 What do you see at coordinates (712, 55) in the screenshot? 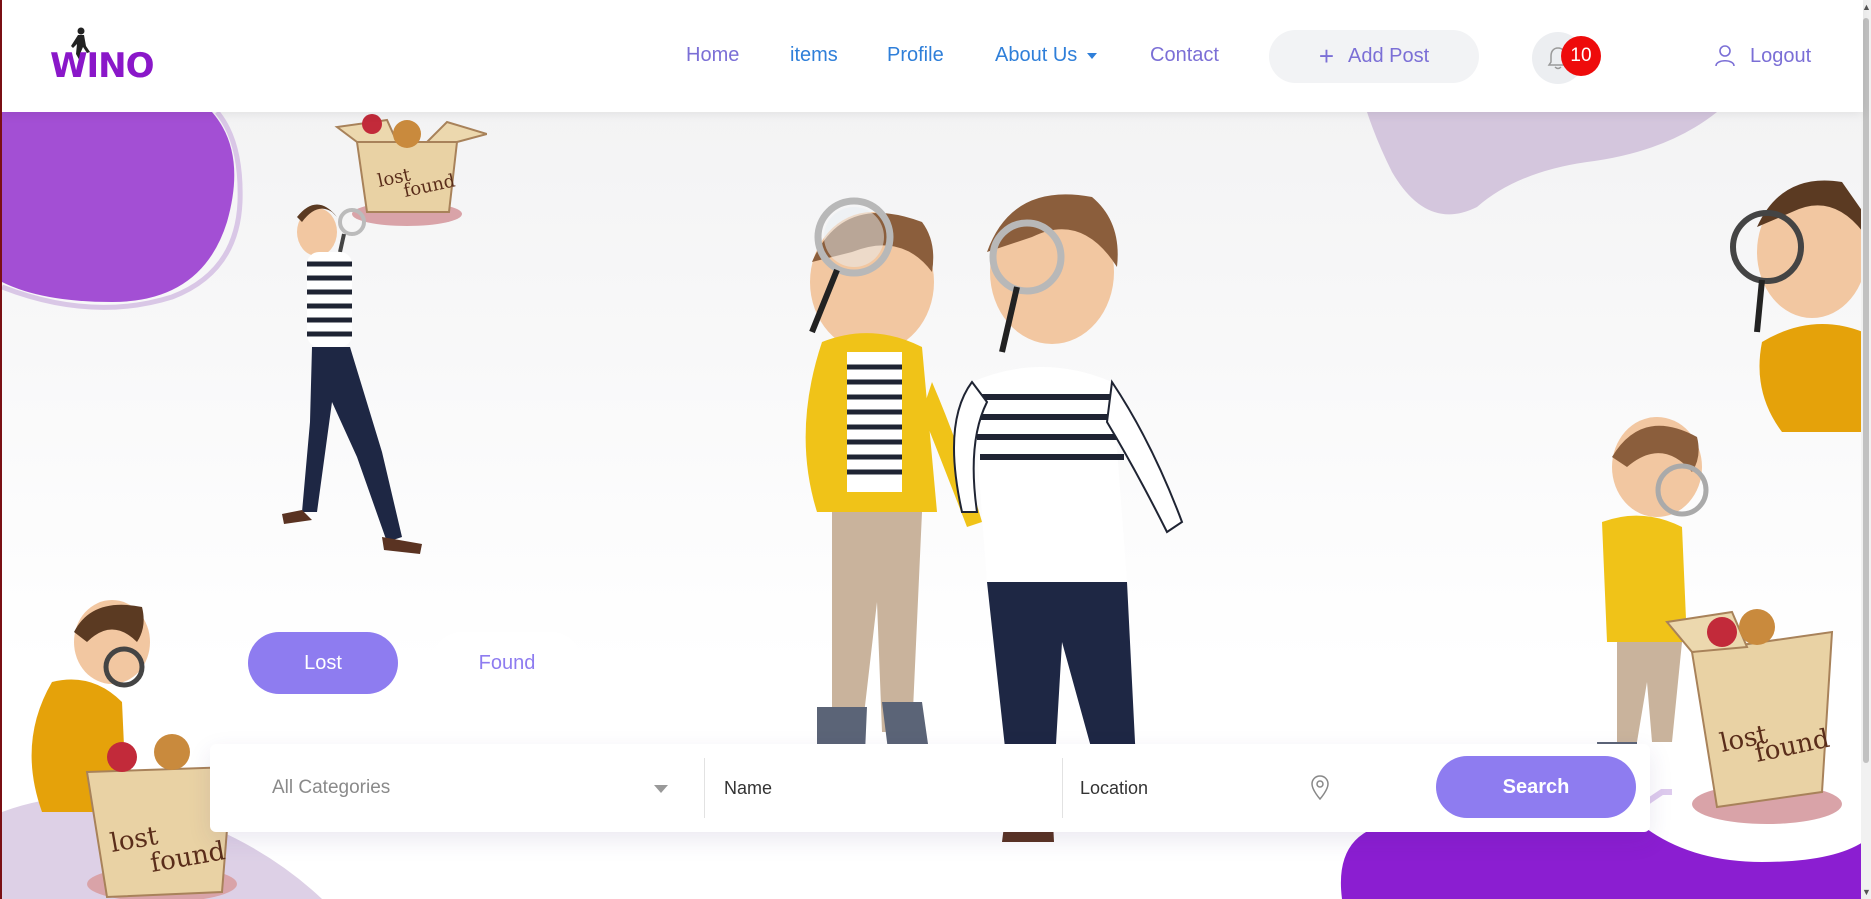
I see `nav-home: Home` at bounding box center [712, 55].